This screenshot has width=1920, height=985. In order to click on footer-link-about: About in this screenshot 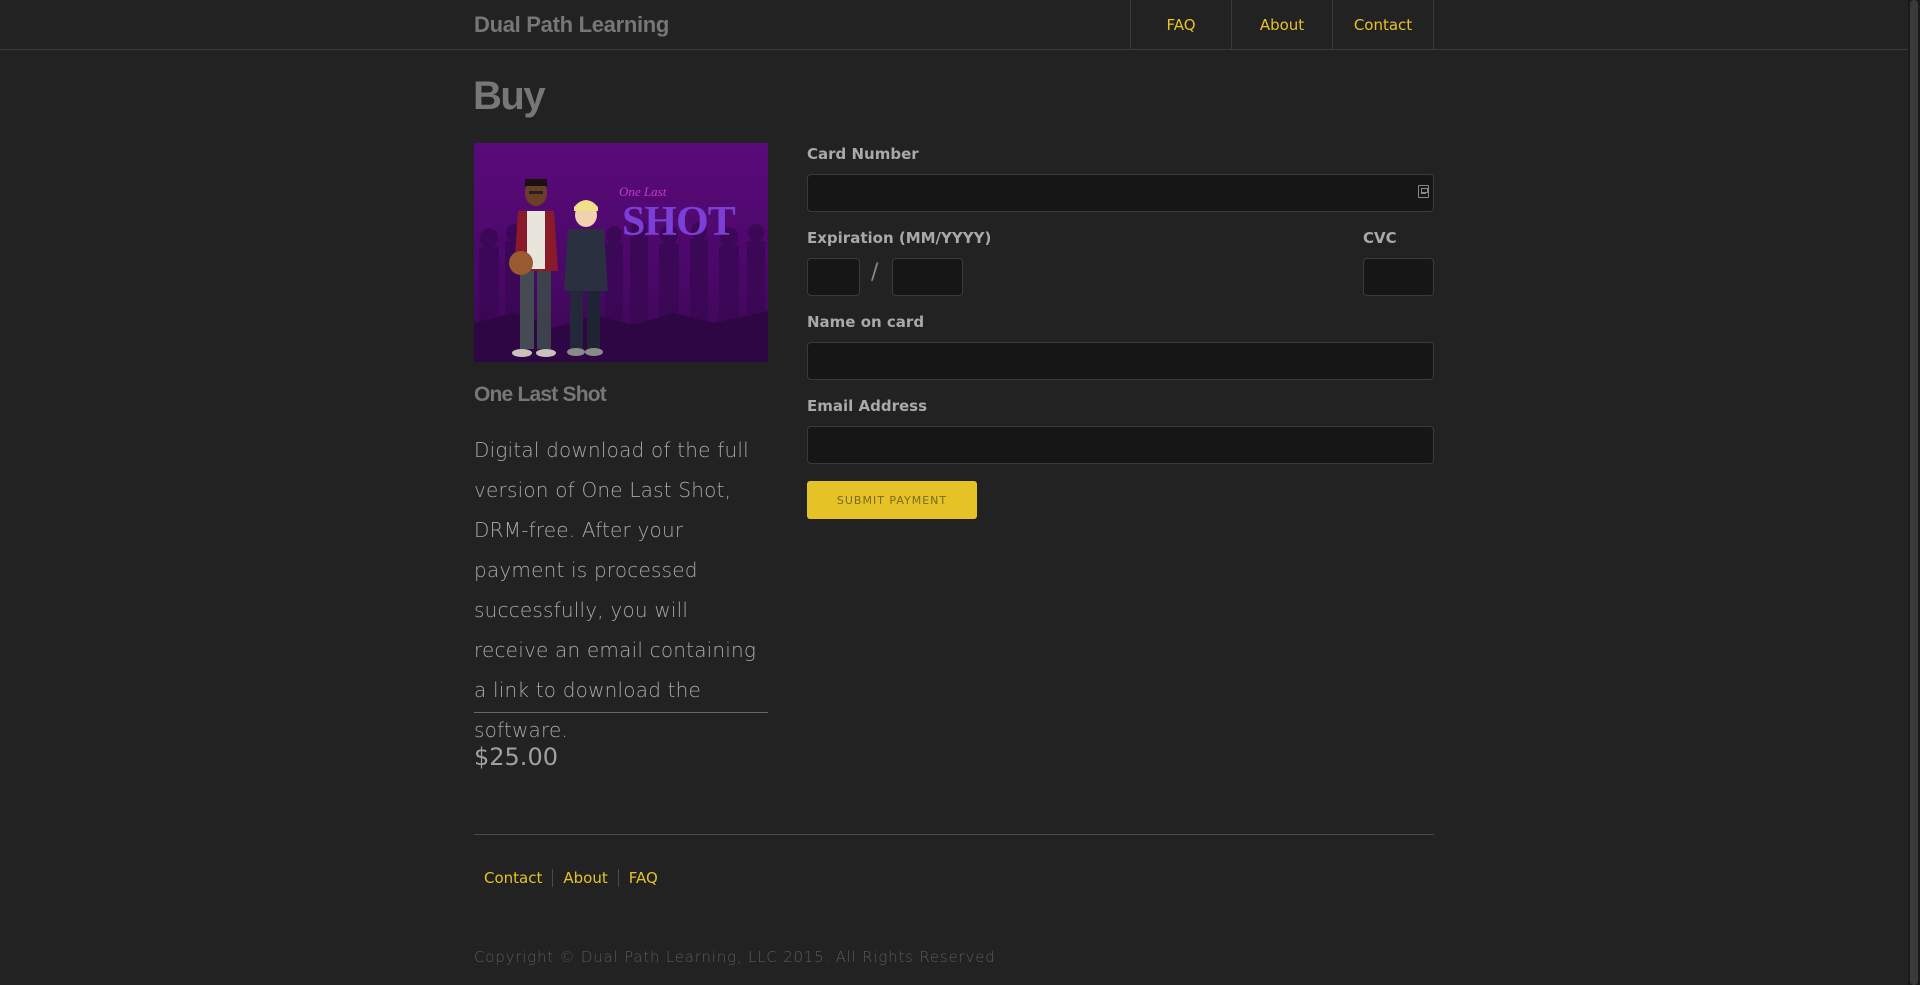, I will do `click(585, 878)`.